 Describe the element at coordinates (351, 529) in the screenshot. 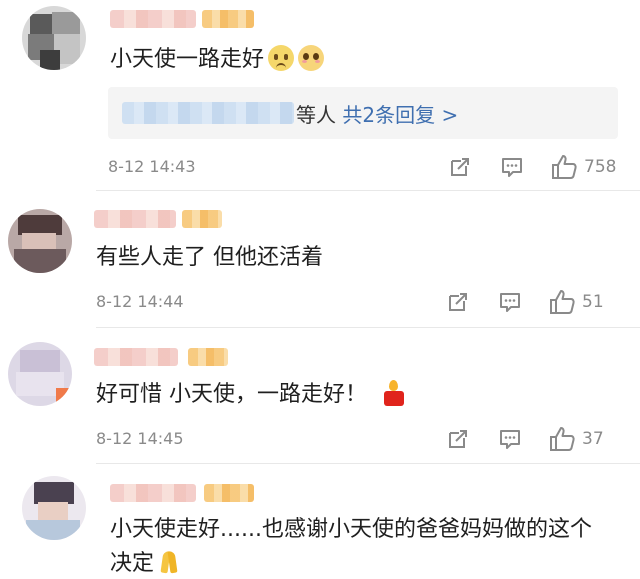

I see `comment-text-line-1: 小天使走好......也感谢小天使的爸爸妈妈做的这个` at that location.